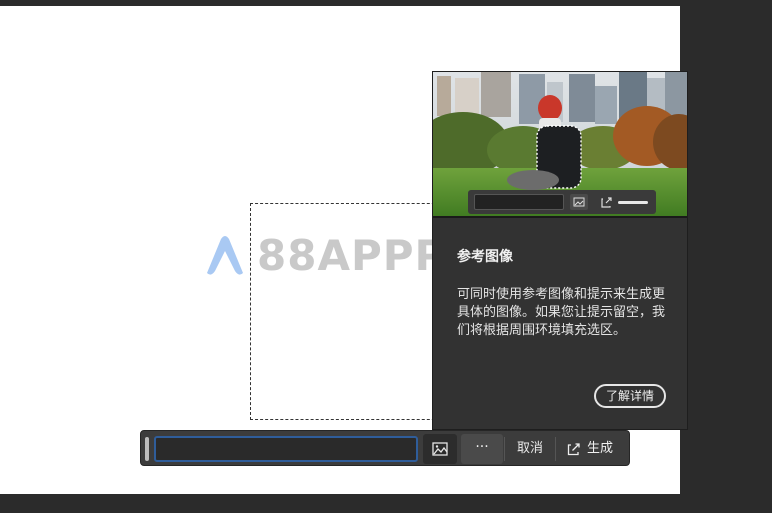  What do you see at coordinates (579, 202) in the screenshot?
I see `mini-image-icon` at bounding box center [579, 202].